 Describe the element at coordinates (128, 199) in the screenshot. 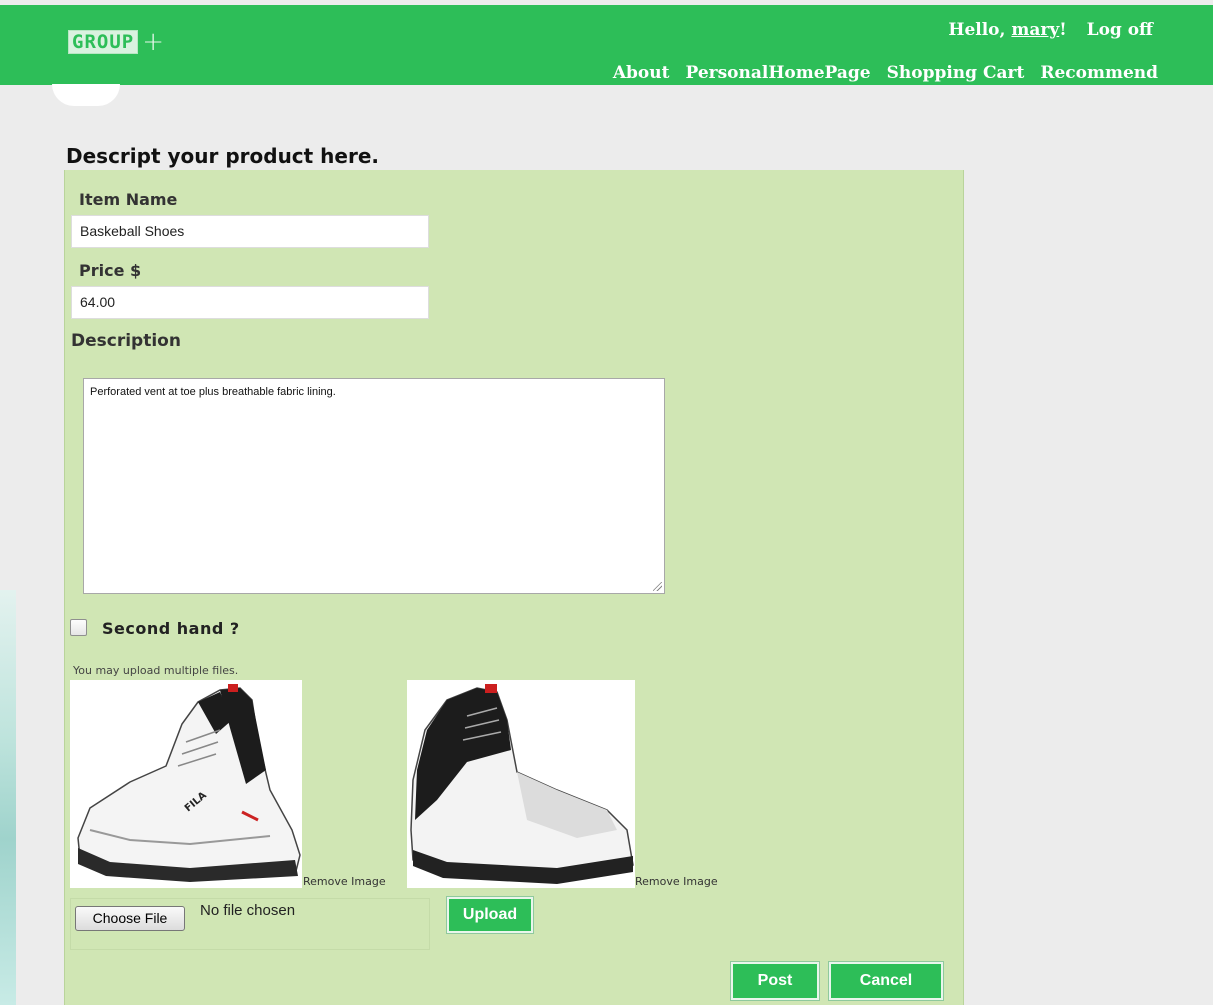

I see `item-name-label: Item Name` at that location.